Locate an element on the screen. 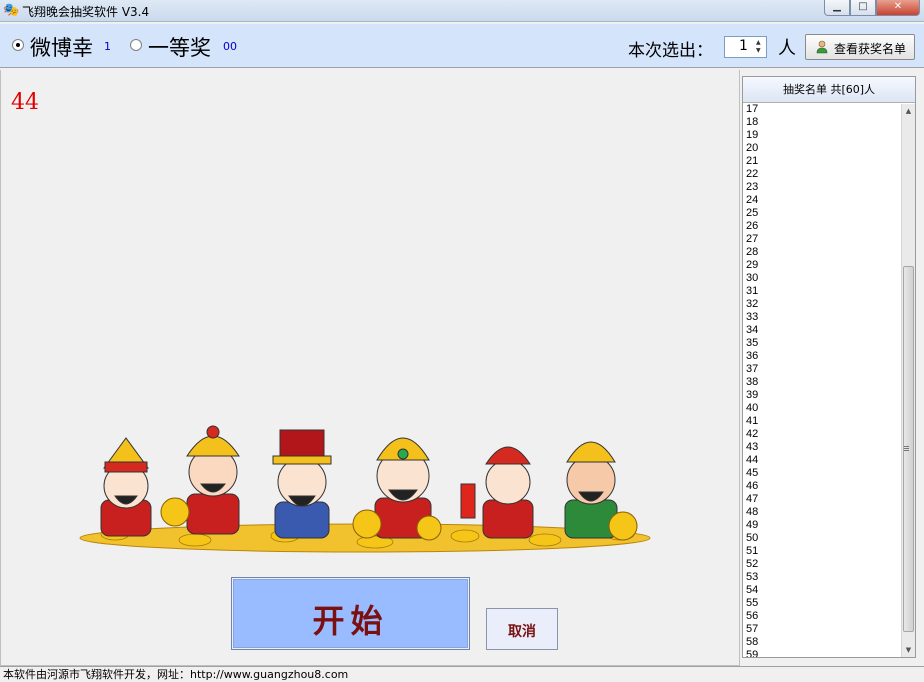 The image size is (924, 682). current-draw-number: 44 is located at coordinates (25, 102).